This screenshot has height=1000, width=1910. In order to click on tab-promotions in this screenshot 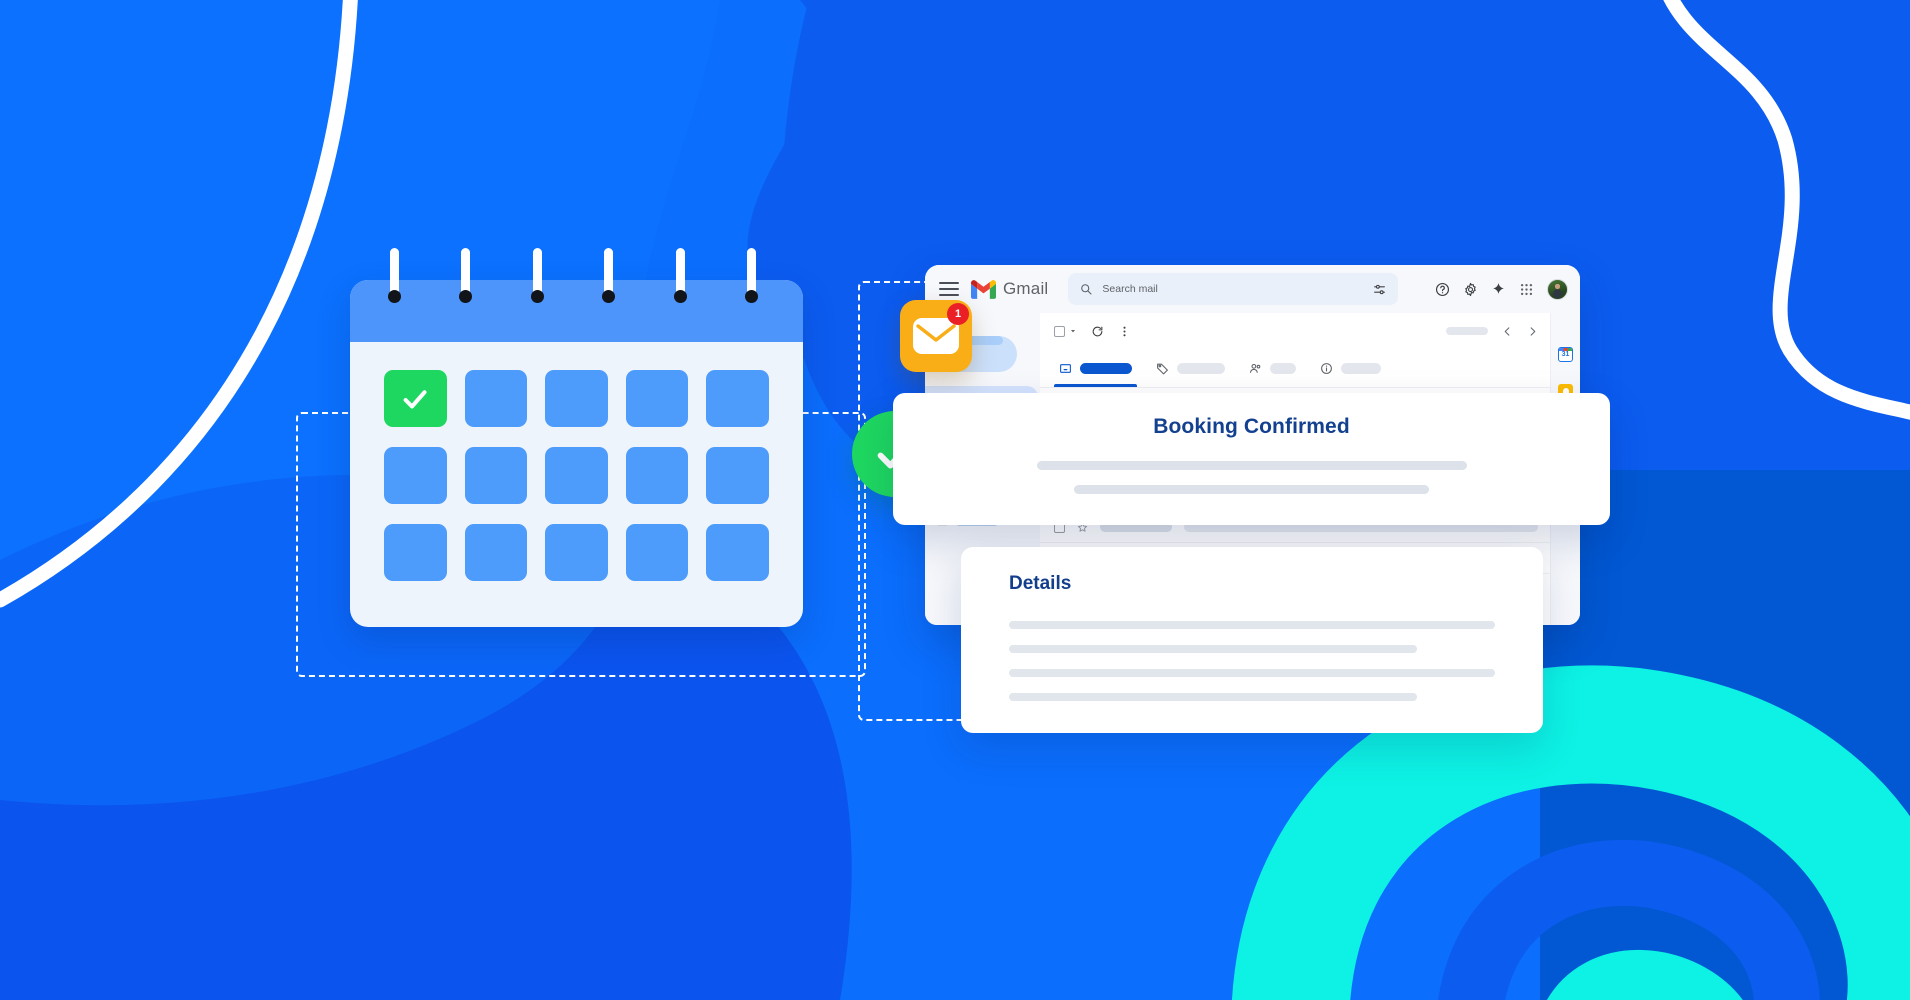, I will do `click(1190, 368)`.